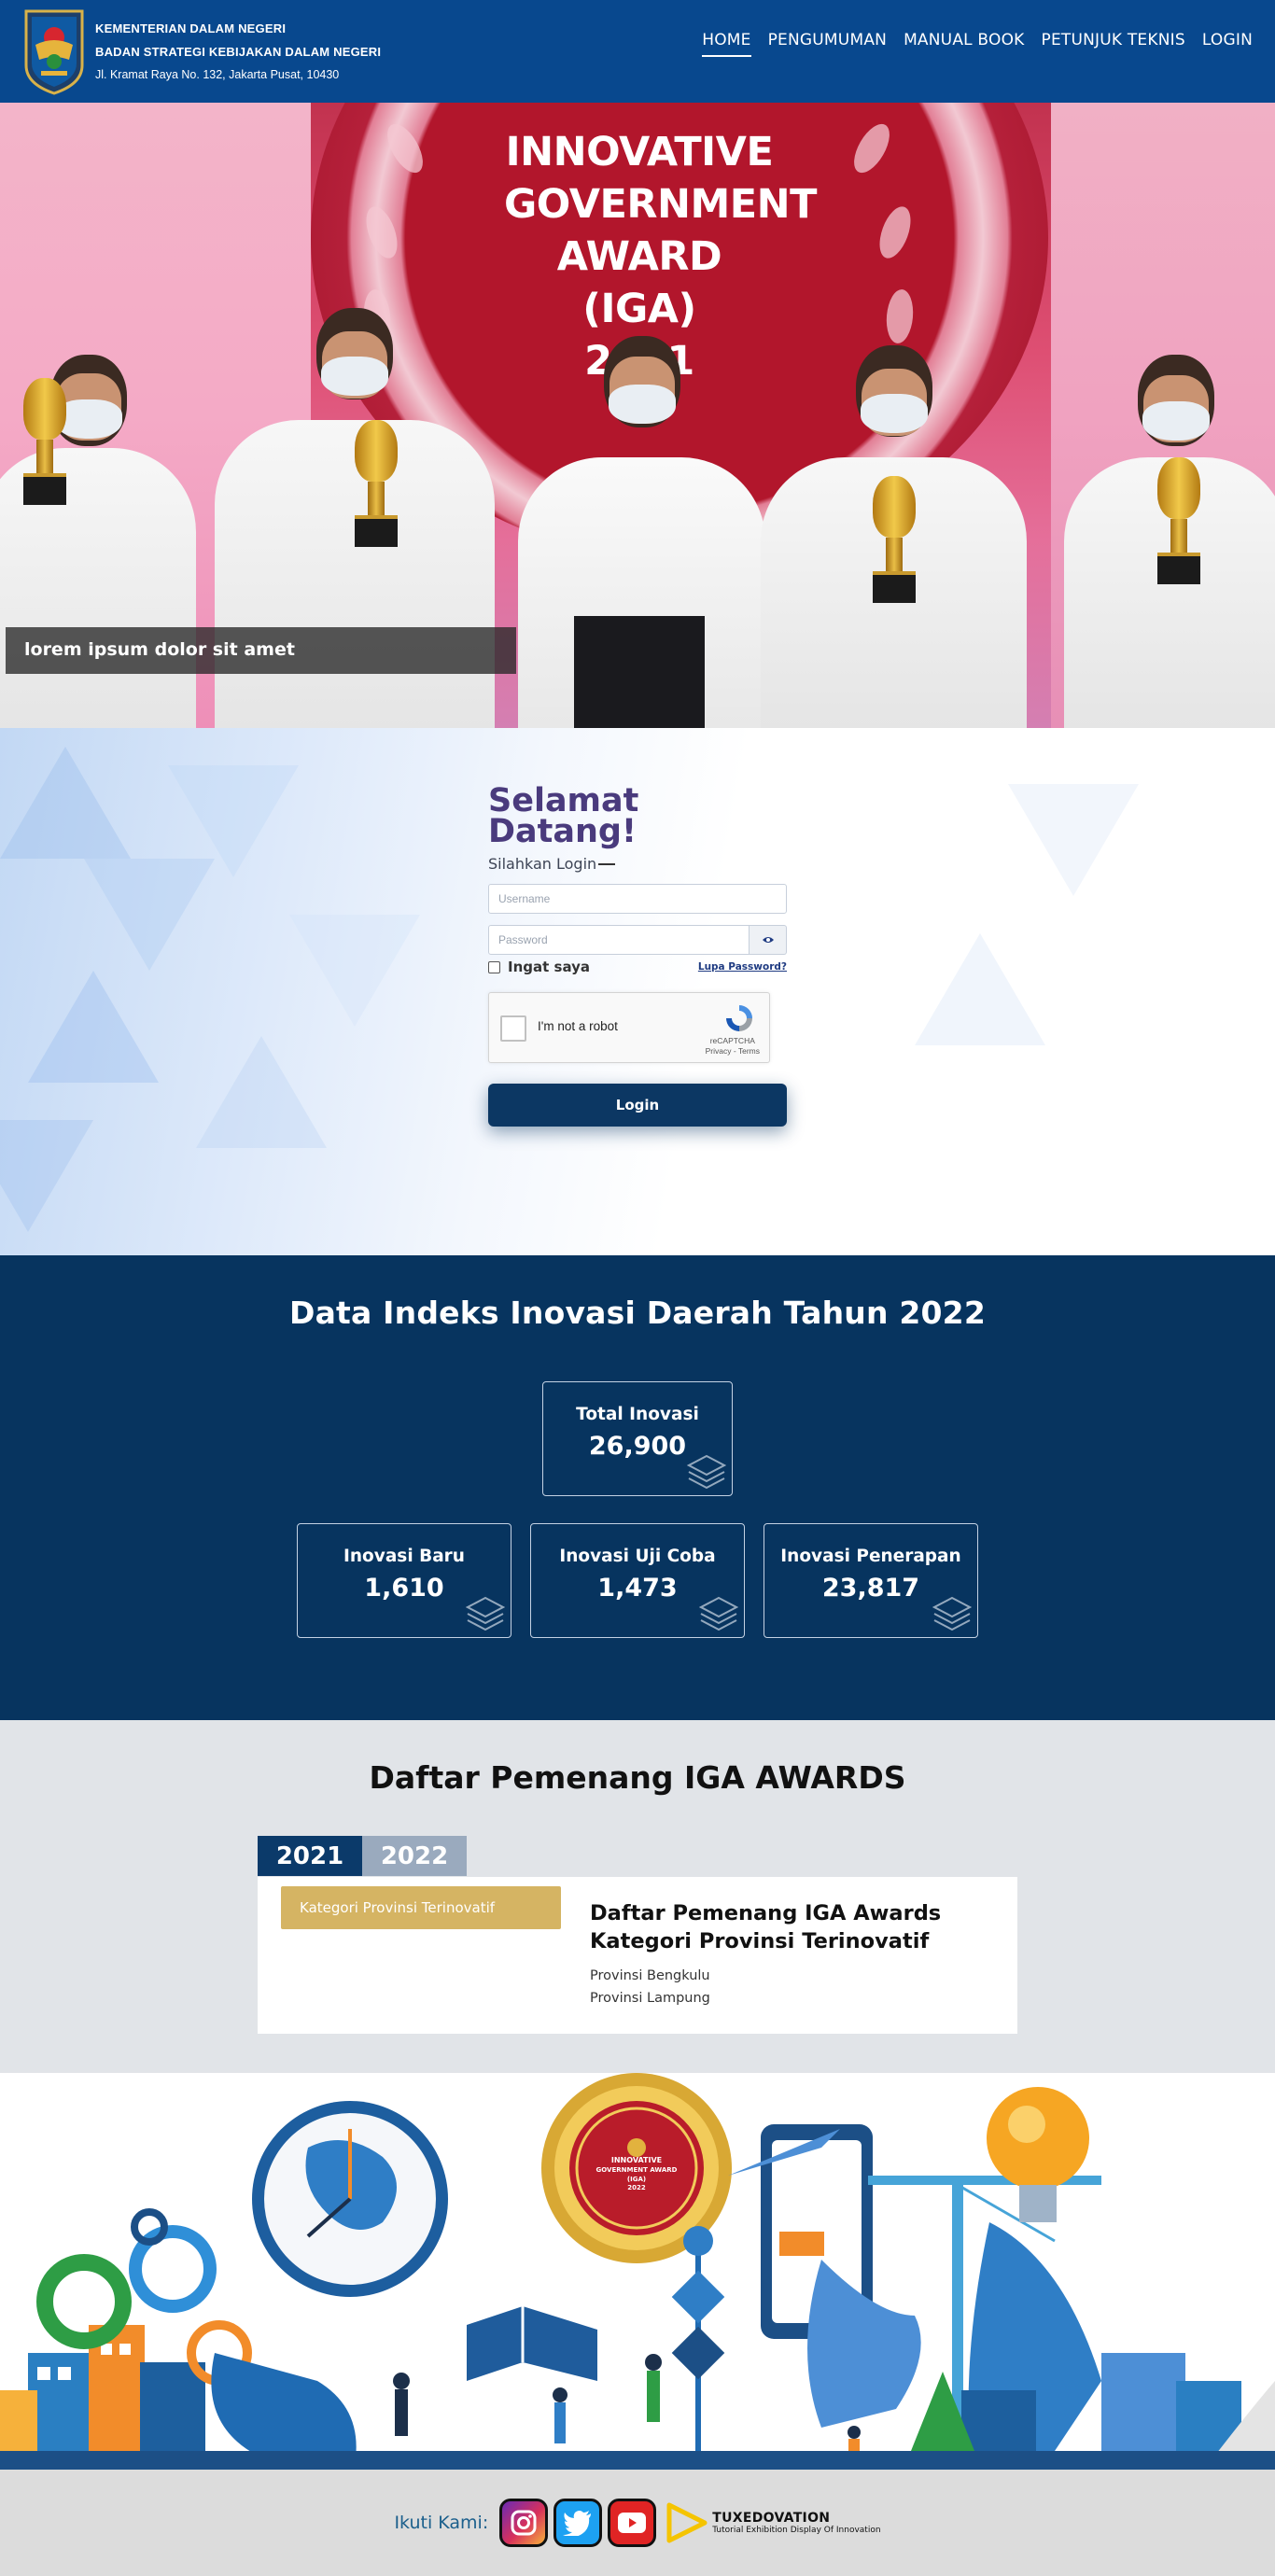  I want to click on kemendagri-logo-icon, so click(54, 51).